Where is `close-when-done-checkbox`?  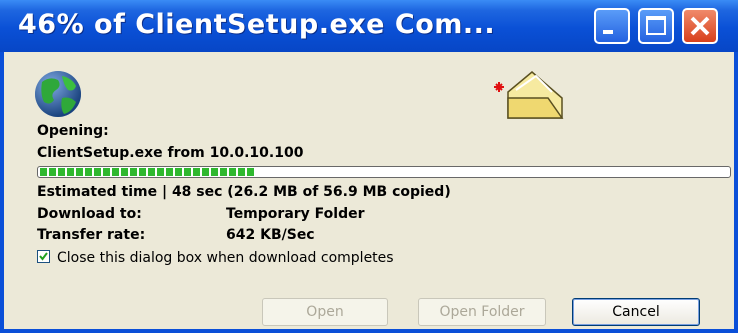 close-when-done-checkbox is located at coordinates (43, 256).